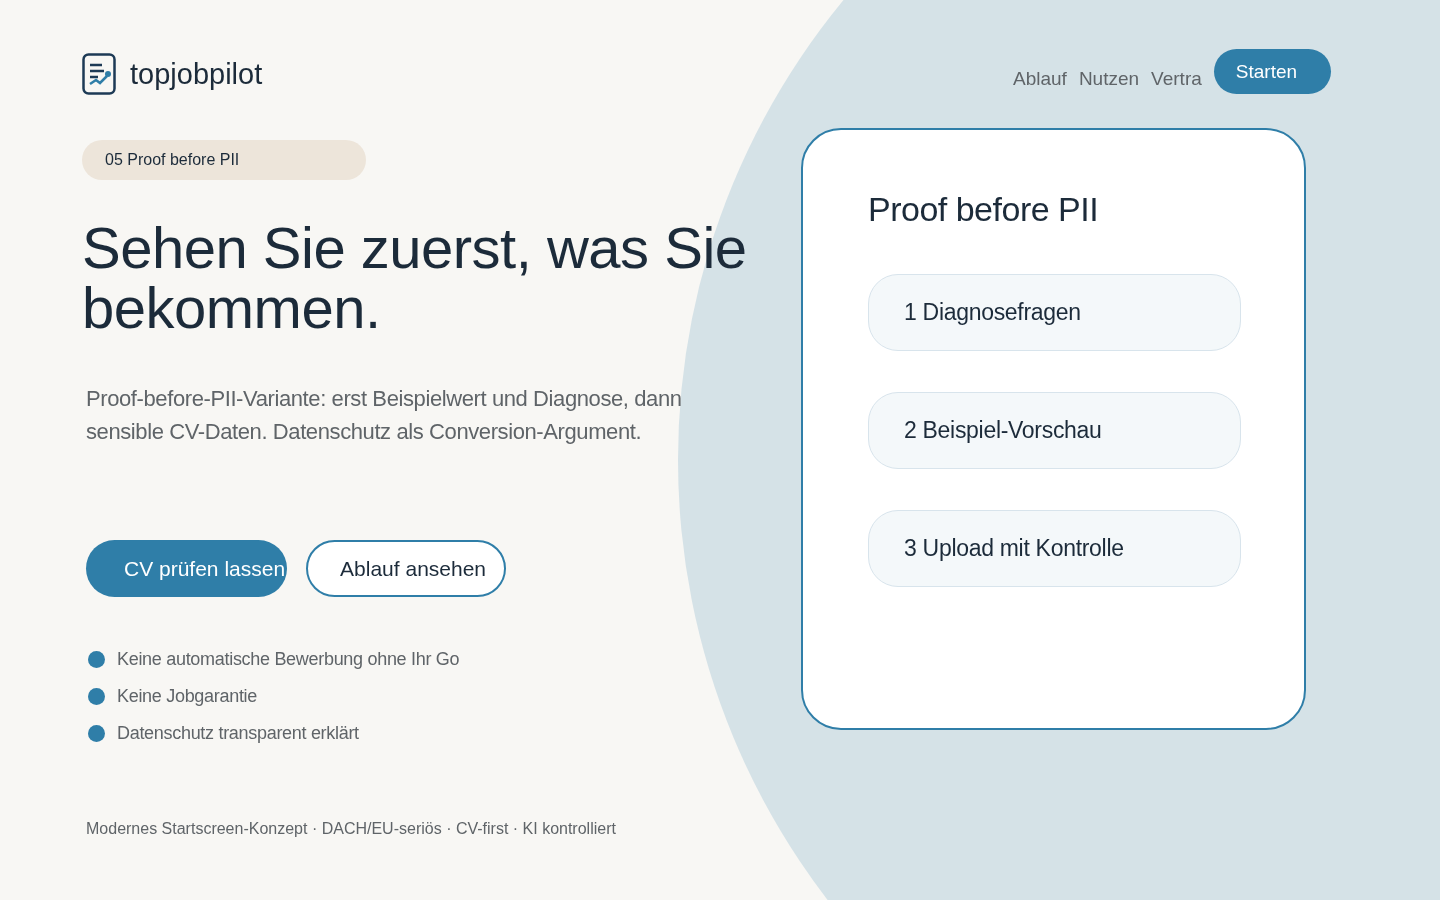  Describe the element at coordinates (984, 209) in the screenshot. I see `card-title: Proof before PII` at that location.